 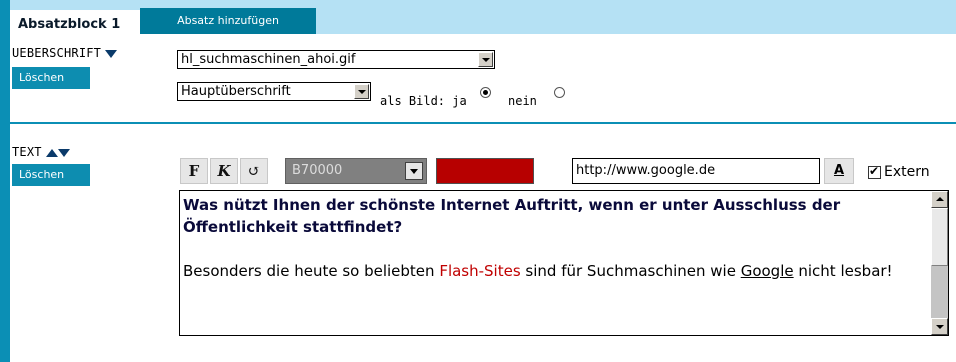 I want to click on delete-text-button: Löschen, so click(x=51, y=175).